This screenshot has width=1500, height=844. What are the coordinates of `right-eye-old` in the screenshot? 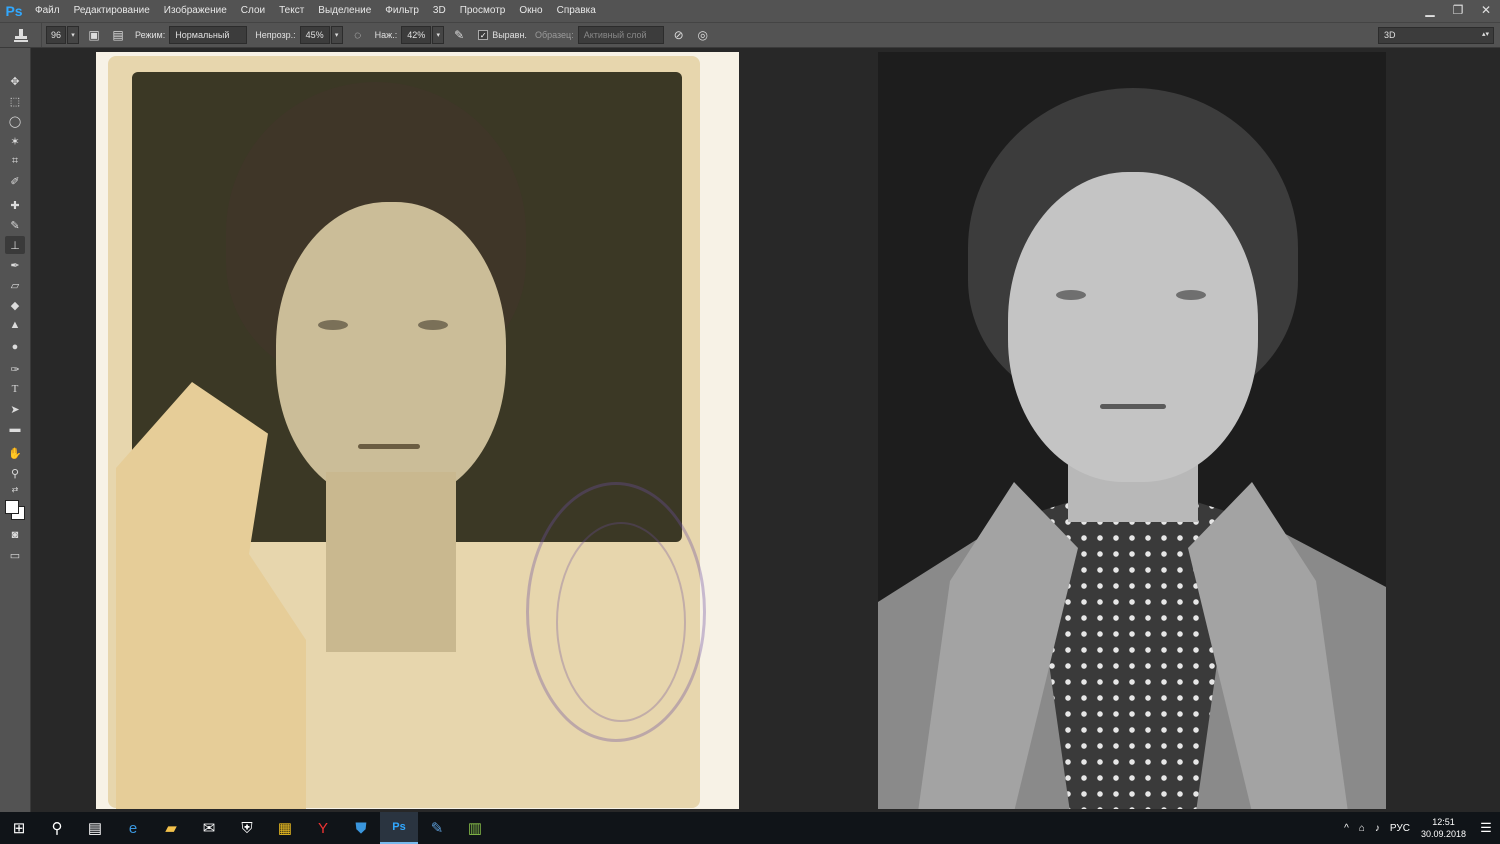 It's located at (433, 325).